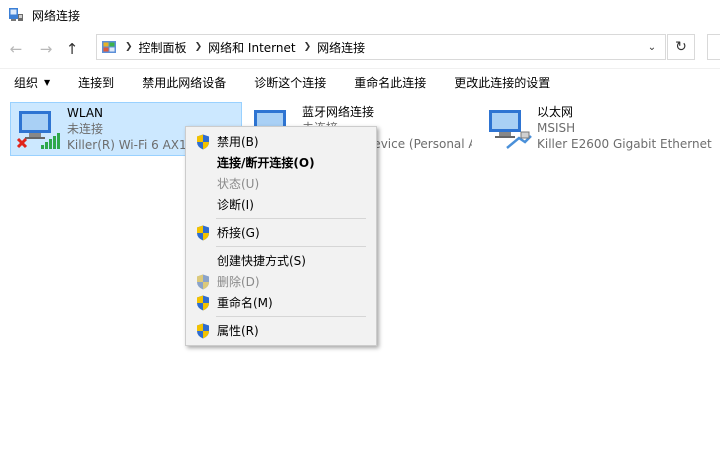 This screenshot has height=471, width=720. What do you see at coordinates (290, 82) in the screenshot?
I see `diagnose-connection-button: 诊断这个连接` at bounding box center [290, 82].